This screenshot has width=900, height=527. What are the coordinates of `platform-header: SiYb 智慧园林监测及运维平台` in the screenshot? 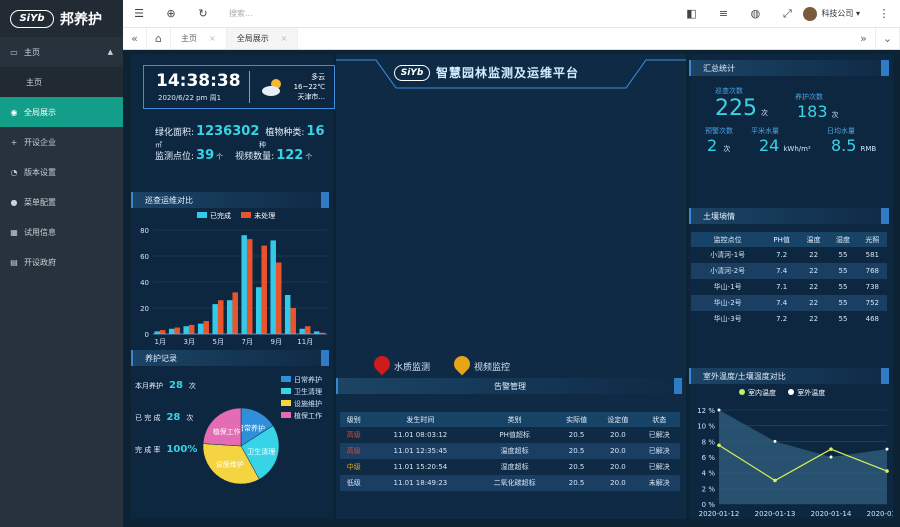 It's located at (486, 72).